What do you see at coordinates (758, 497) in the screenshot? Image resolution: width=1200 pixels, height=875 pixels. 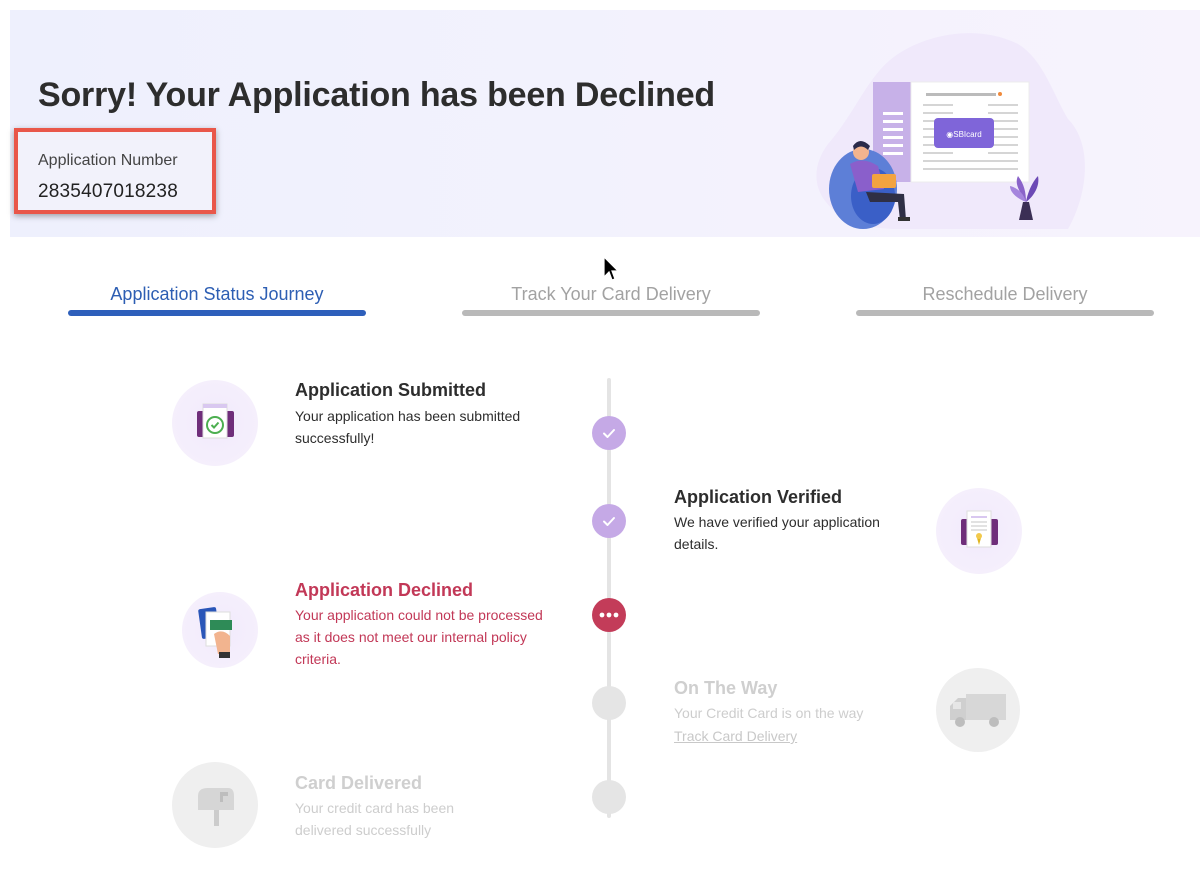 I see `step-title-verified: Application Verified` at bounding box center [758, 497].